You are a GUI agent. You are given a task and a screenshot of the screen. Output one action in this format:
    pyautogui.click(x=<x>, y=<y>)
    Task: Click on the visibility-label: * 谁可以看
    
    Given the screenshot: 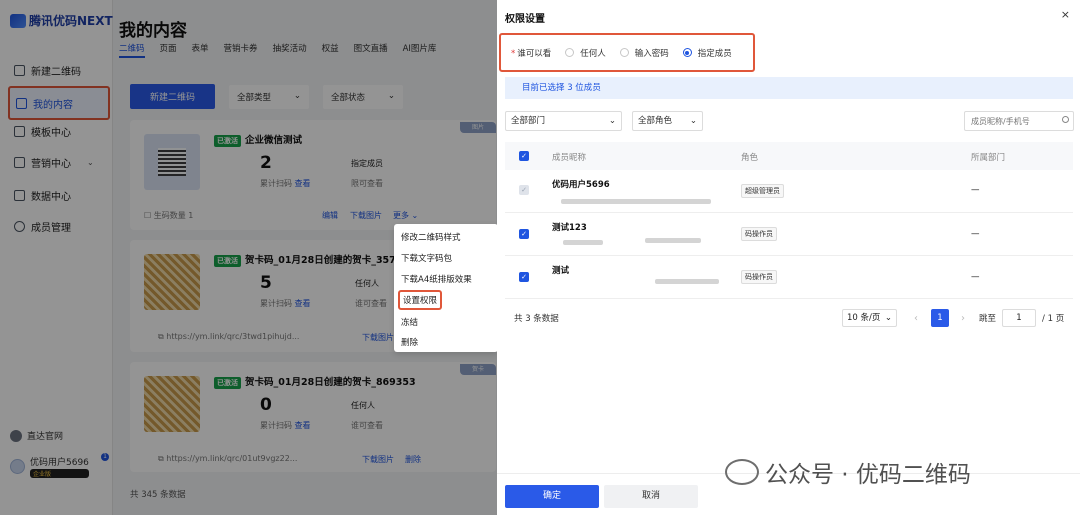 What is the action you would take?
    pyautogui.click(x=531, y=53)
    